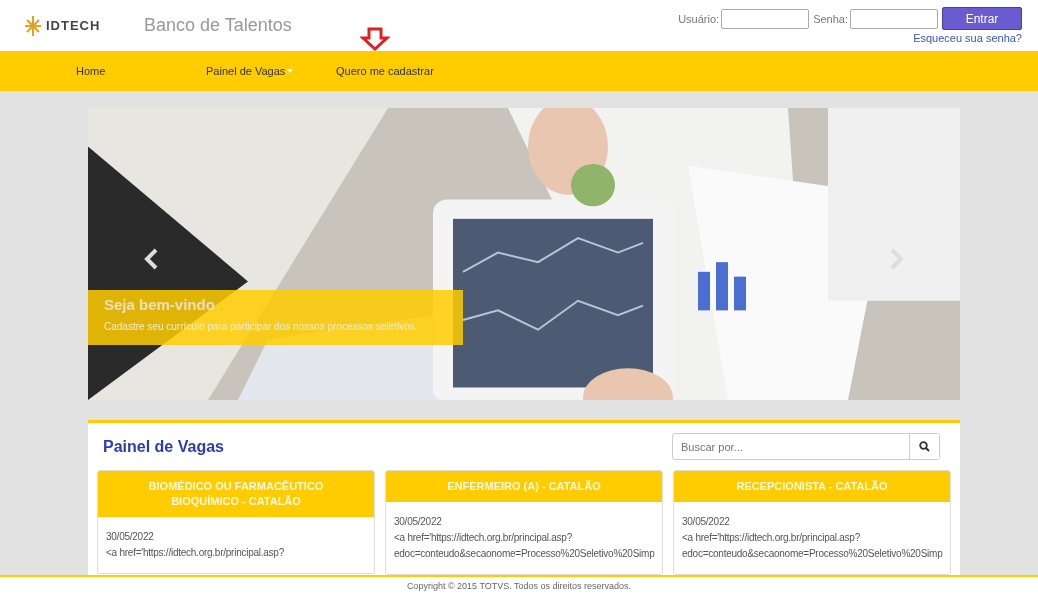 This screenshot has height=595, width=1038. Describe the element at coordinates (401, 71) in the screenshot. I see `nav-link: Quero me cadastrar` at that location.